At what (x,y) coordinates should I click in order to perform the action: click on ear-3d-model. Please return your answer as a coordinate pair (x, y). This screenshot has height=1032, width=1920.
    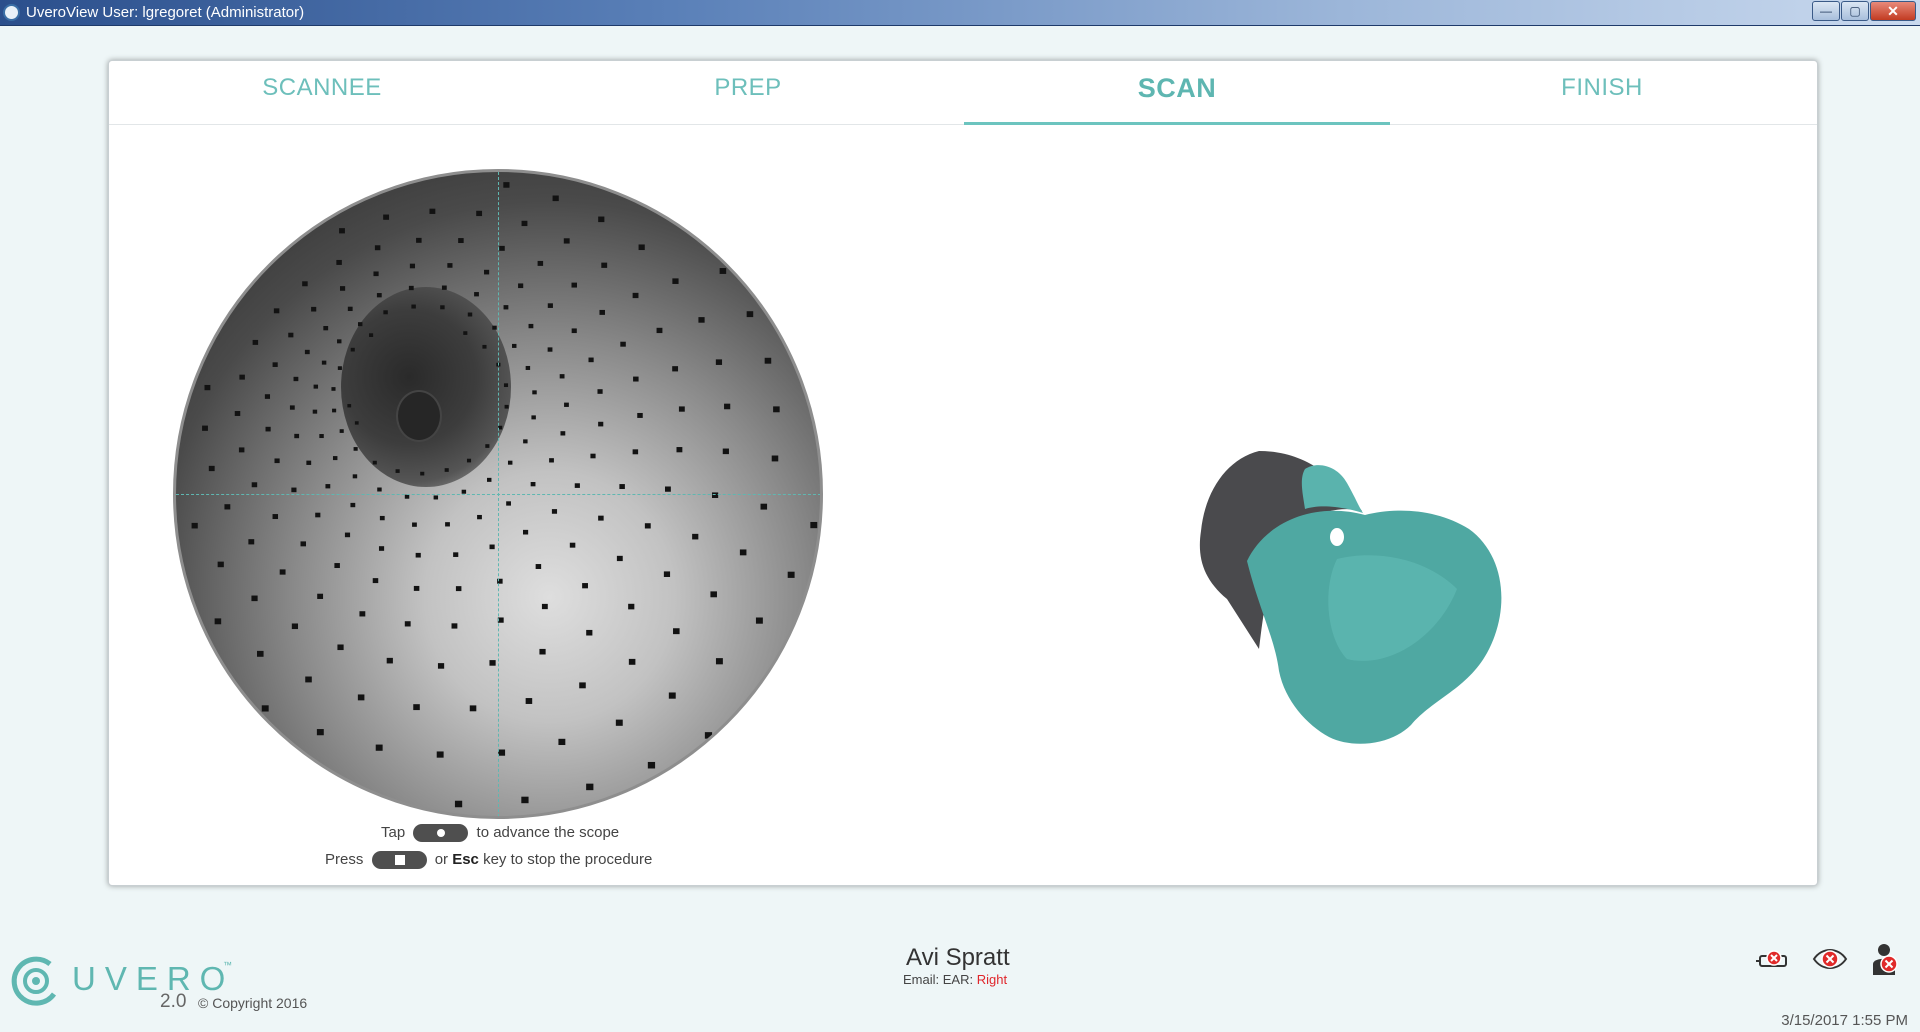
    Looking at the image, I should click on (1367, 604).